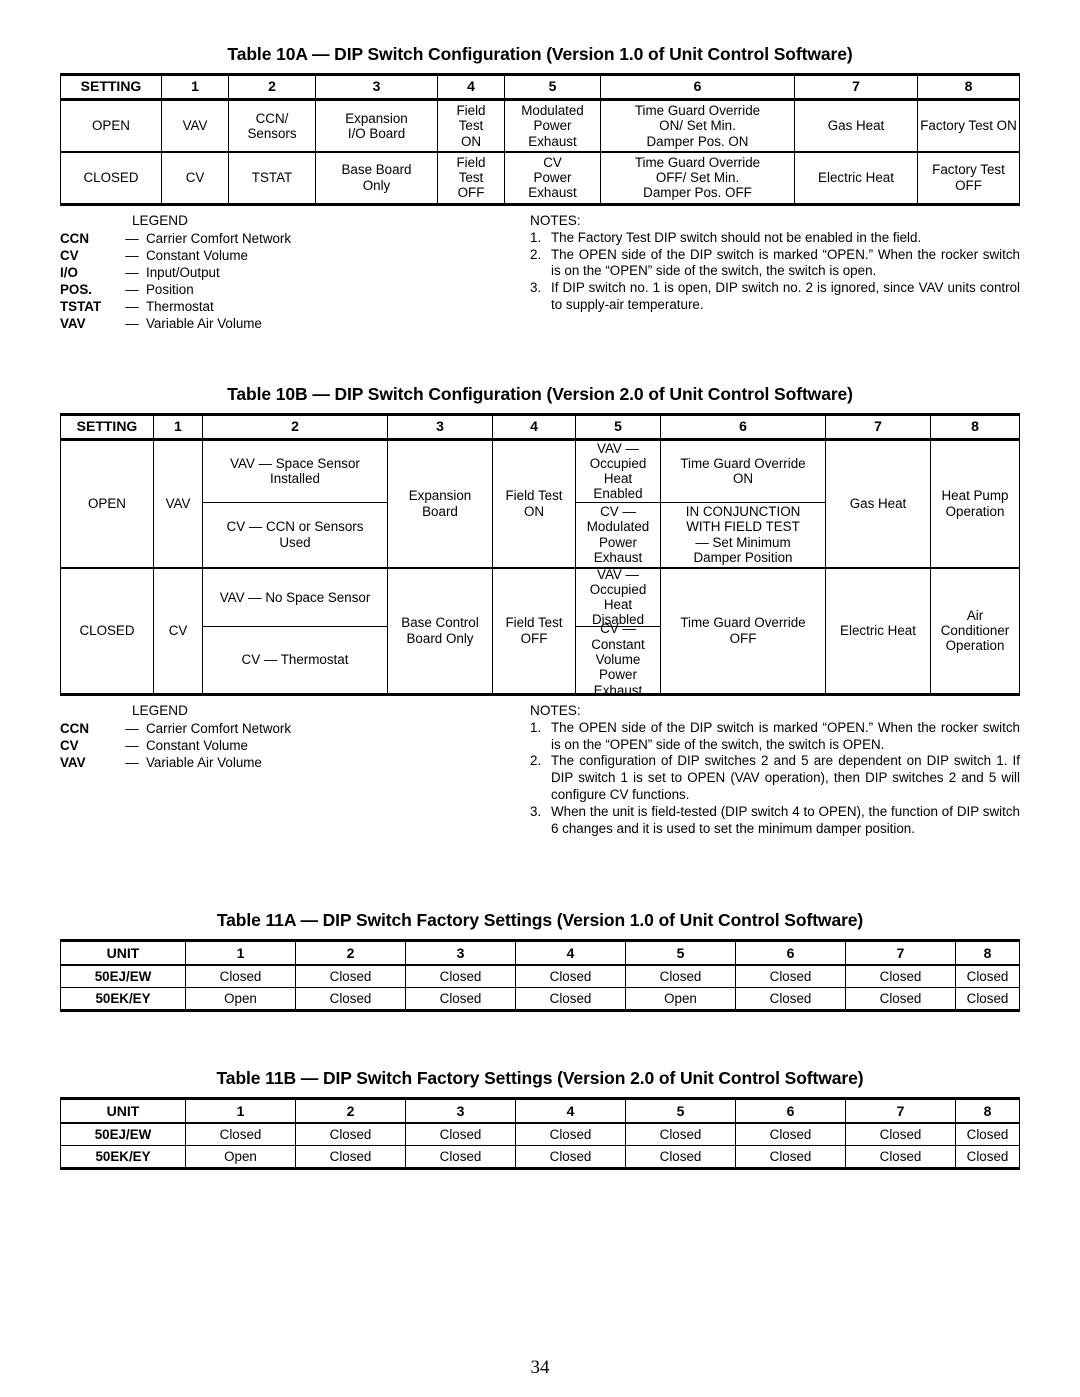 The width and height of the screenshot is (1080, 1397). Describe the element at coordinates (76, 289) in the screenshot. I see `legend-abbr: POS.` at that location.